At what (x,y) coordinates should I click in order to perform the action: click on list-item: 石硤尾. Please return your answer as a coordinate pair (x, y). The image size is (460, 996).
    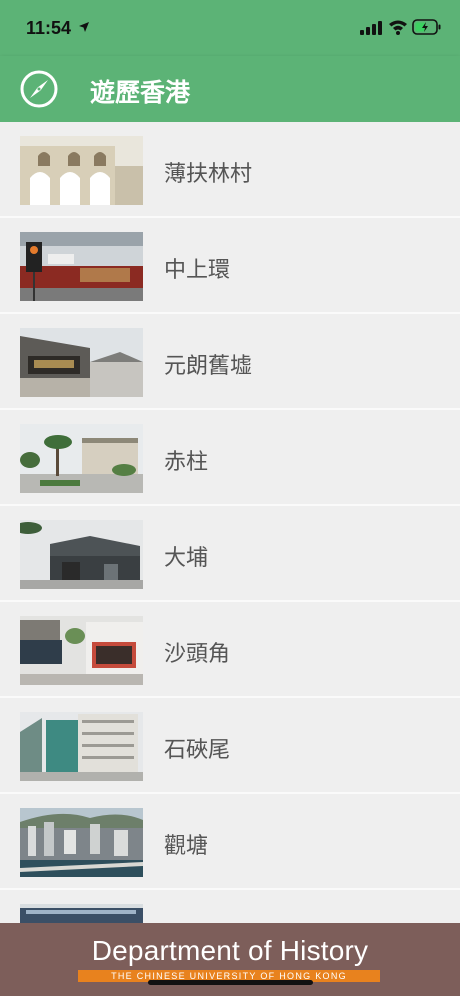
    Looking at the image, I should click on (230, 746).